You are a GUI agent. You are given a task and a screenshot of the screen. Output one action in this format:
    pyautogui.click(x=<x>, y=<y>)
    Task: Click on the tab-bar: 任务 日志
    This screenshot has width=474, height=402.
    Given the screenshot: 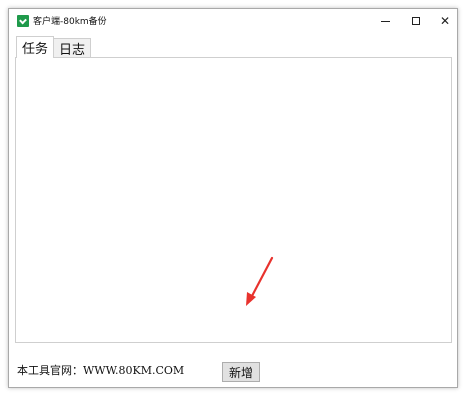 What is the action you would take?
    pyautogui.click(x=54, y=47)
    